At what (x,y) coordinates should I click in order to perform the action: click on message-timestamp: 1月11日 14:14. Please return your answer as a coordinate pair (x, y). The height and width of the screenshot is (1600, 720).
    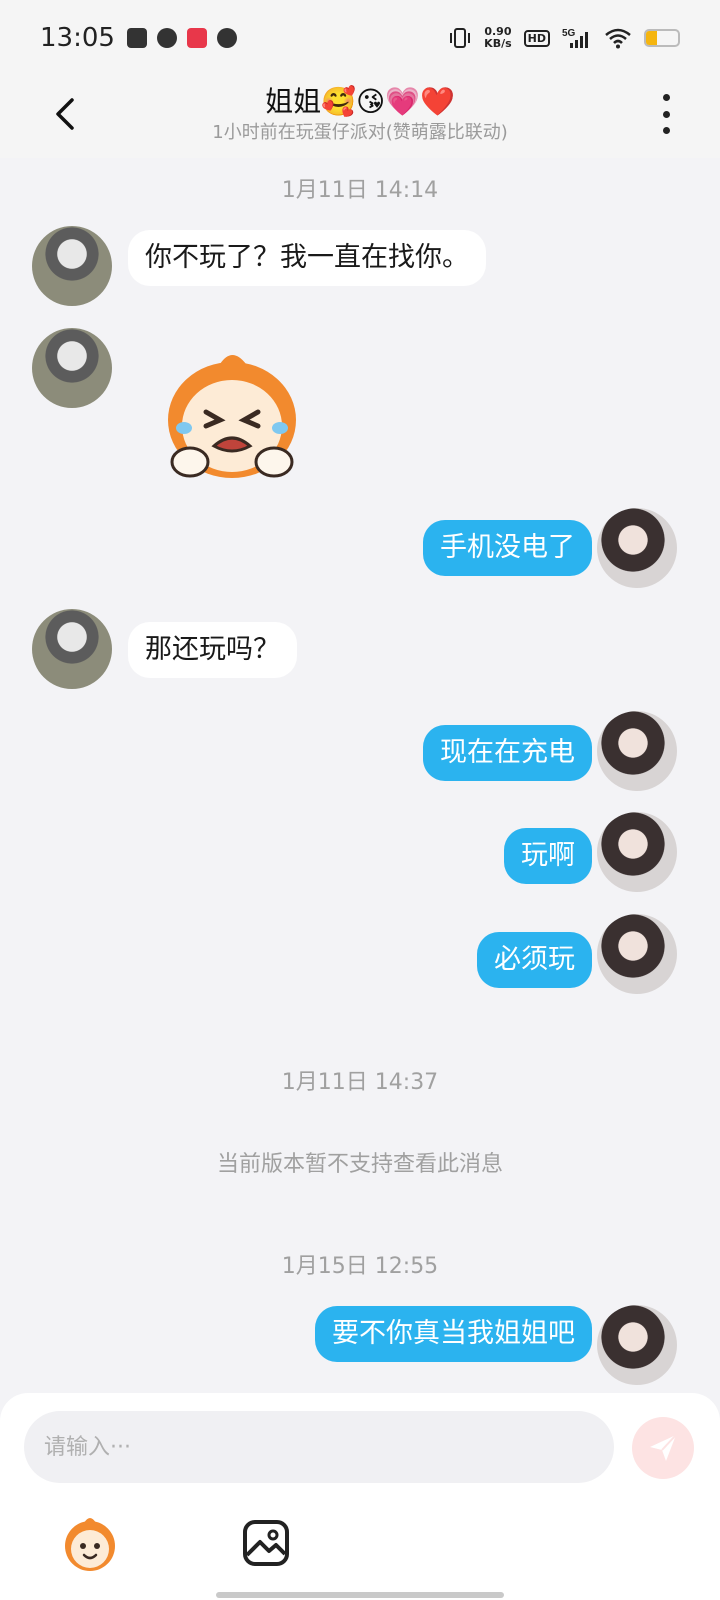
    Looking at the image, I should click on (360, 190).